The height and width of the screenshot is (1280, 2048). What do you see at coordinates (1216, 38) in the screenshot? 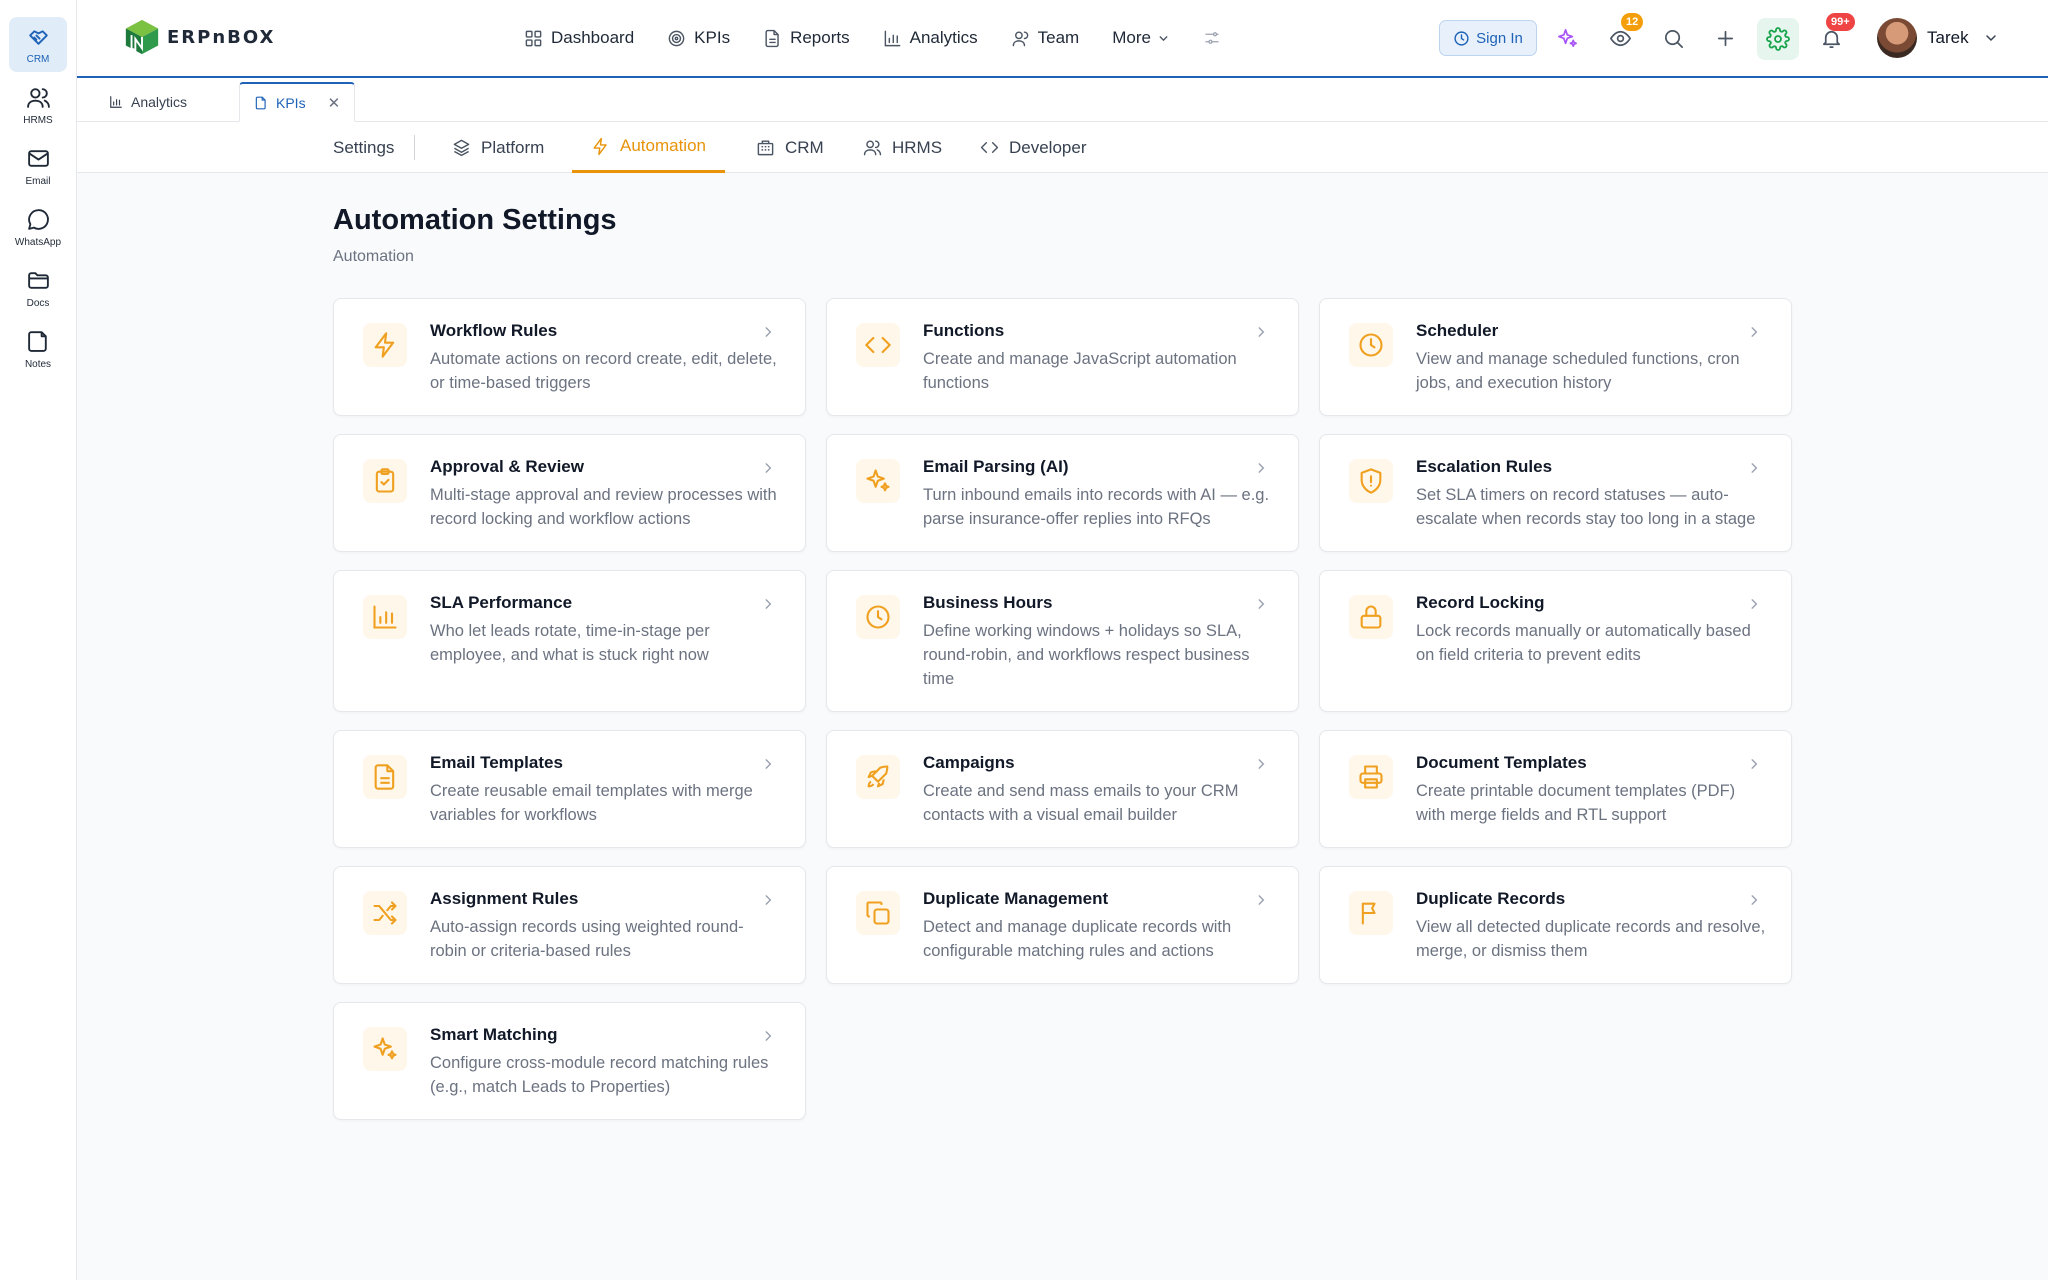
I see `nav-customize` at bounding box center [1216, 38].